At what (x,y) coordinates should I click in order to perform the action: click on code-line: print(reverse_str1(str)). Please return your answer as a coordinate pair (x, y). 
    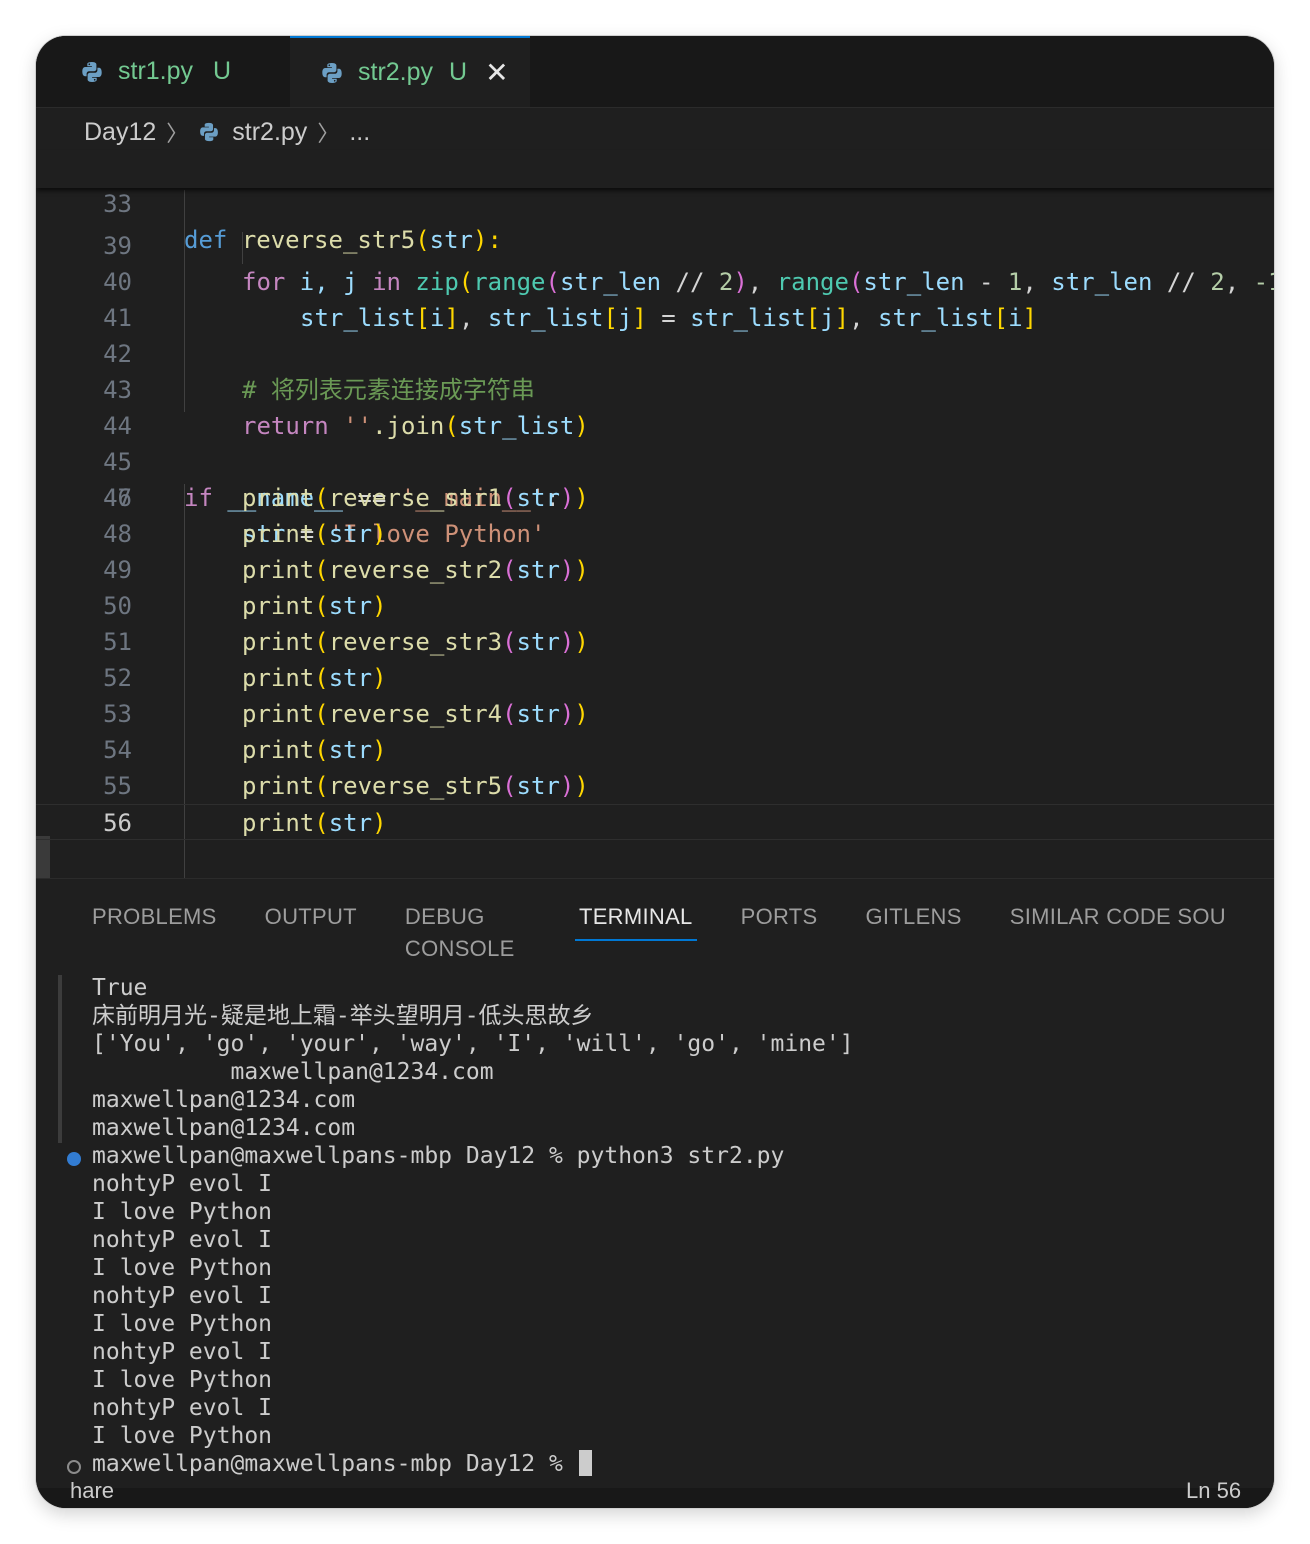
    Looking at the image, I should click on (415, 498).